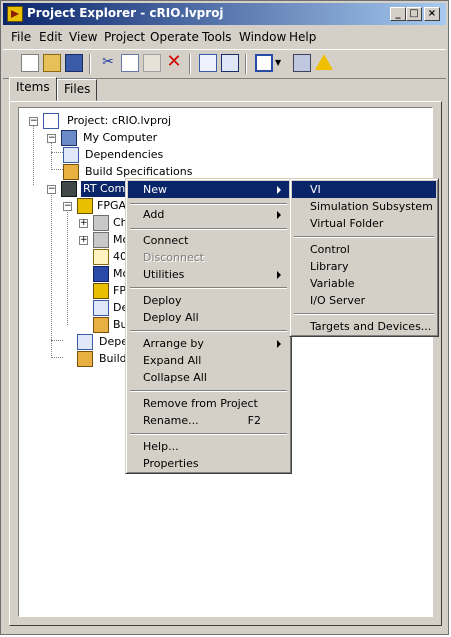 Image resolution: width=451 pixels, height=637 pixels. I want to click on menu-view: View, so click(83, 37).